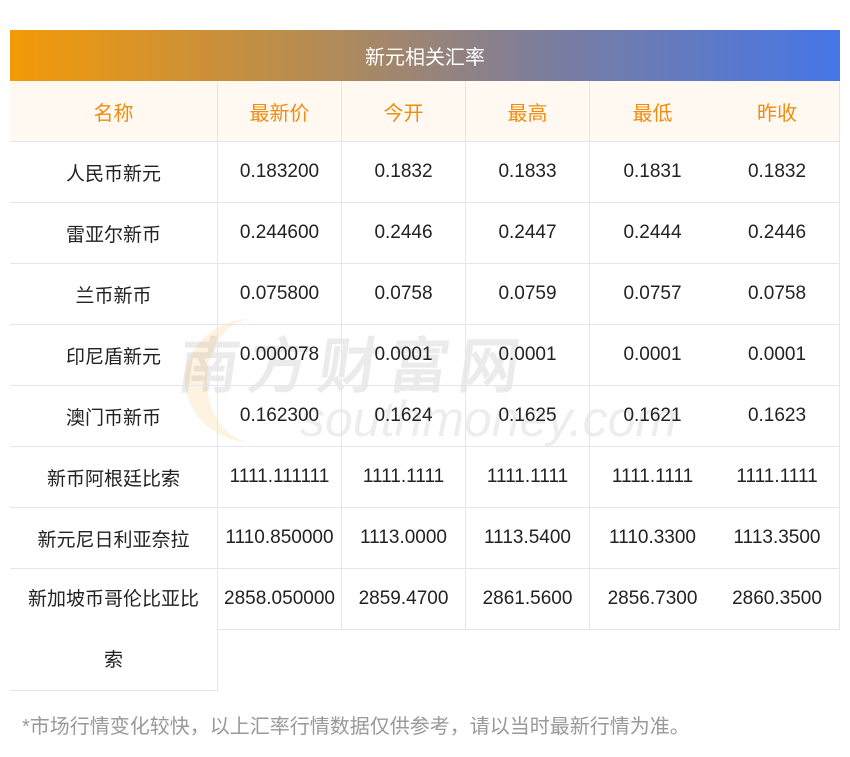 Image resolution: width=850 pixels, height=757 pixels. What do you see at coordinates (114, 477) in the screenshot?
I see `cell-name: 新币阿根廷比索` at bounding box center [114, 477].